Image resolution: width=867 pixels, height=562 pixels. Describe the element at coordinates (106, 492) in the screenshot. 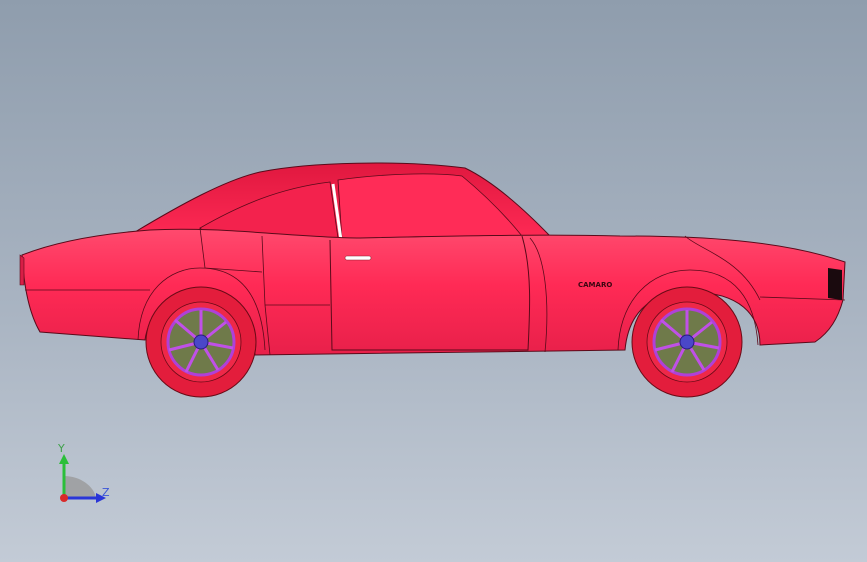

I see `z-axis-label: Z` at that location.